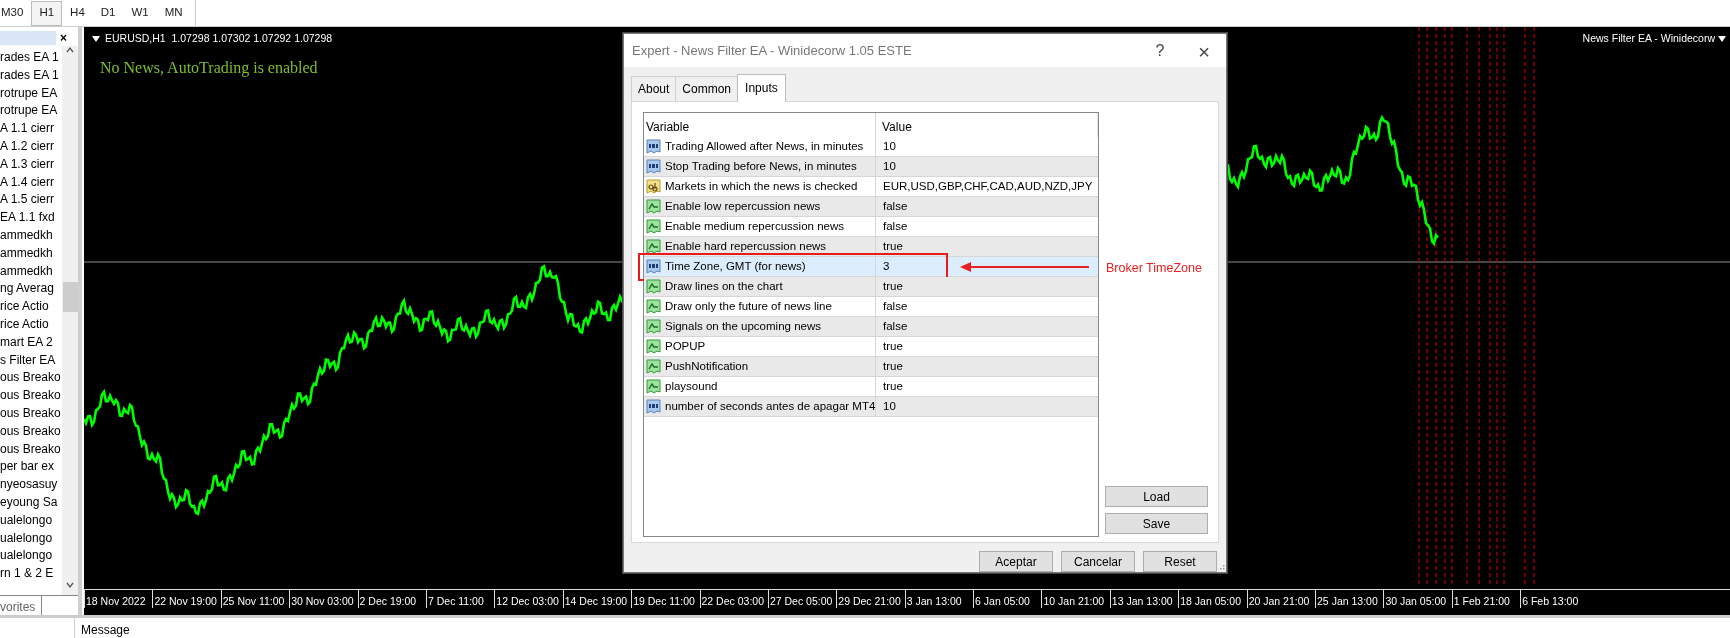 This screenshot has width=1730, height=638. I want to click on axis-label: 1 Feb 21:00, so click(1486, 599).